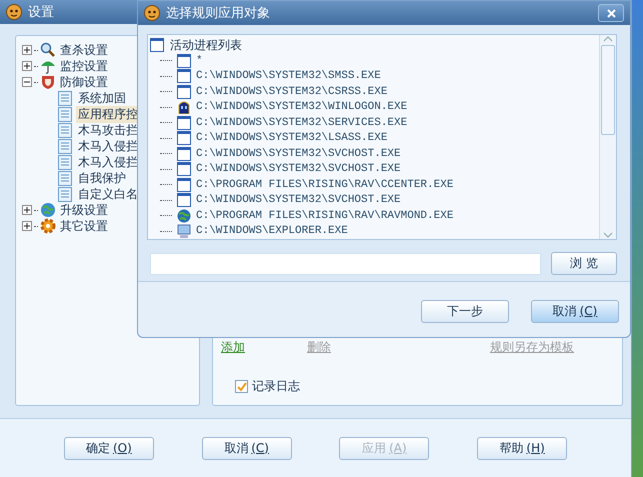 The height and width of the screenshot is (477, 643). I want to click on path-input-field, so click(345, 263).